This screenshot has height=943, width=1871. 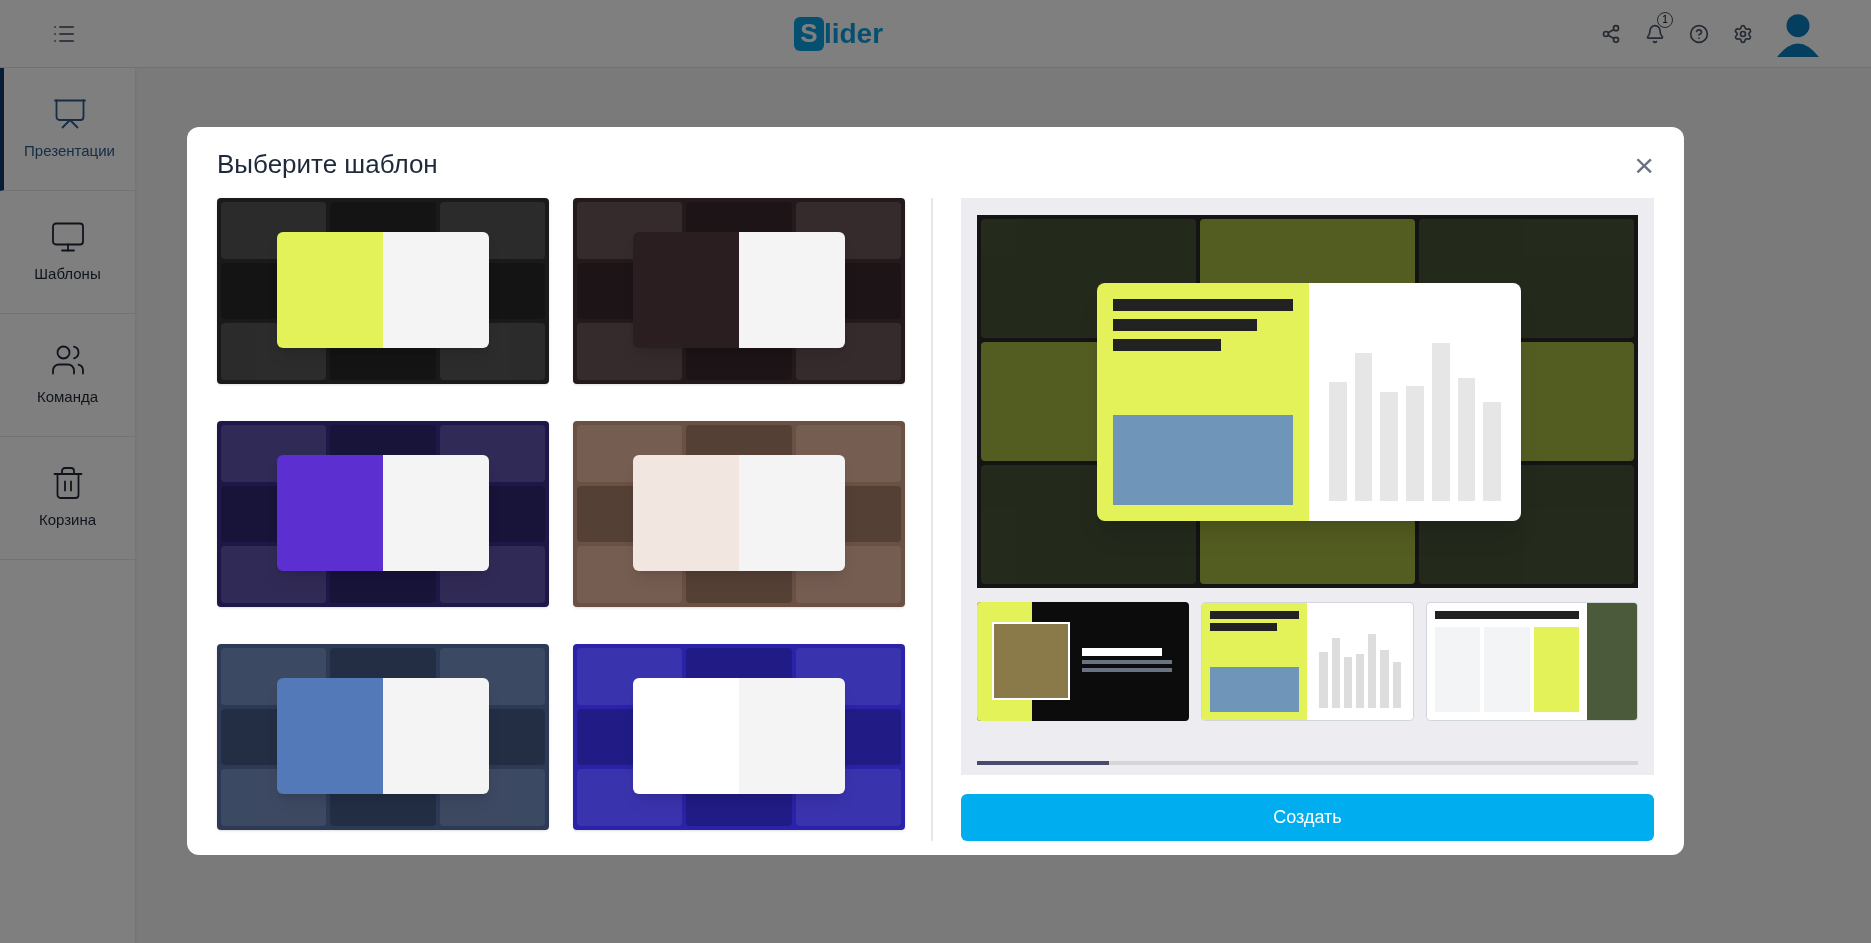 What do you see at coordinates (67, 498) in the screenshot?
I see `sidebar-item: Корзина` at bounding box center [67, 498].